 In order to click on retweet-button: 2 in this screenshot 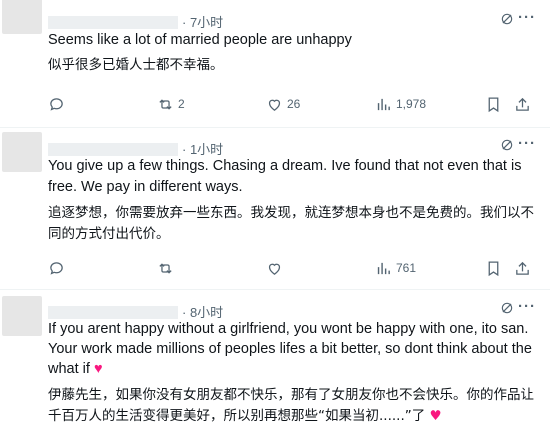, I will do `click(171, 104)`.